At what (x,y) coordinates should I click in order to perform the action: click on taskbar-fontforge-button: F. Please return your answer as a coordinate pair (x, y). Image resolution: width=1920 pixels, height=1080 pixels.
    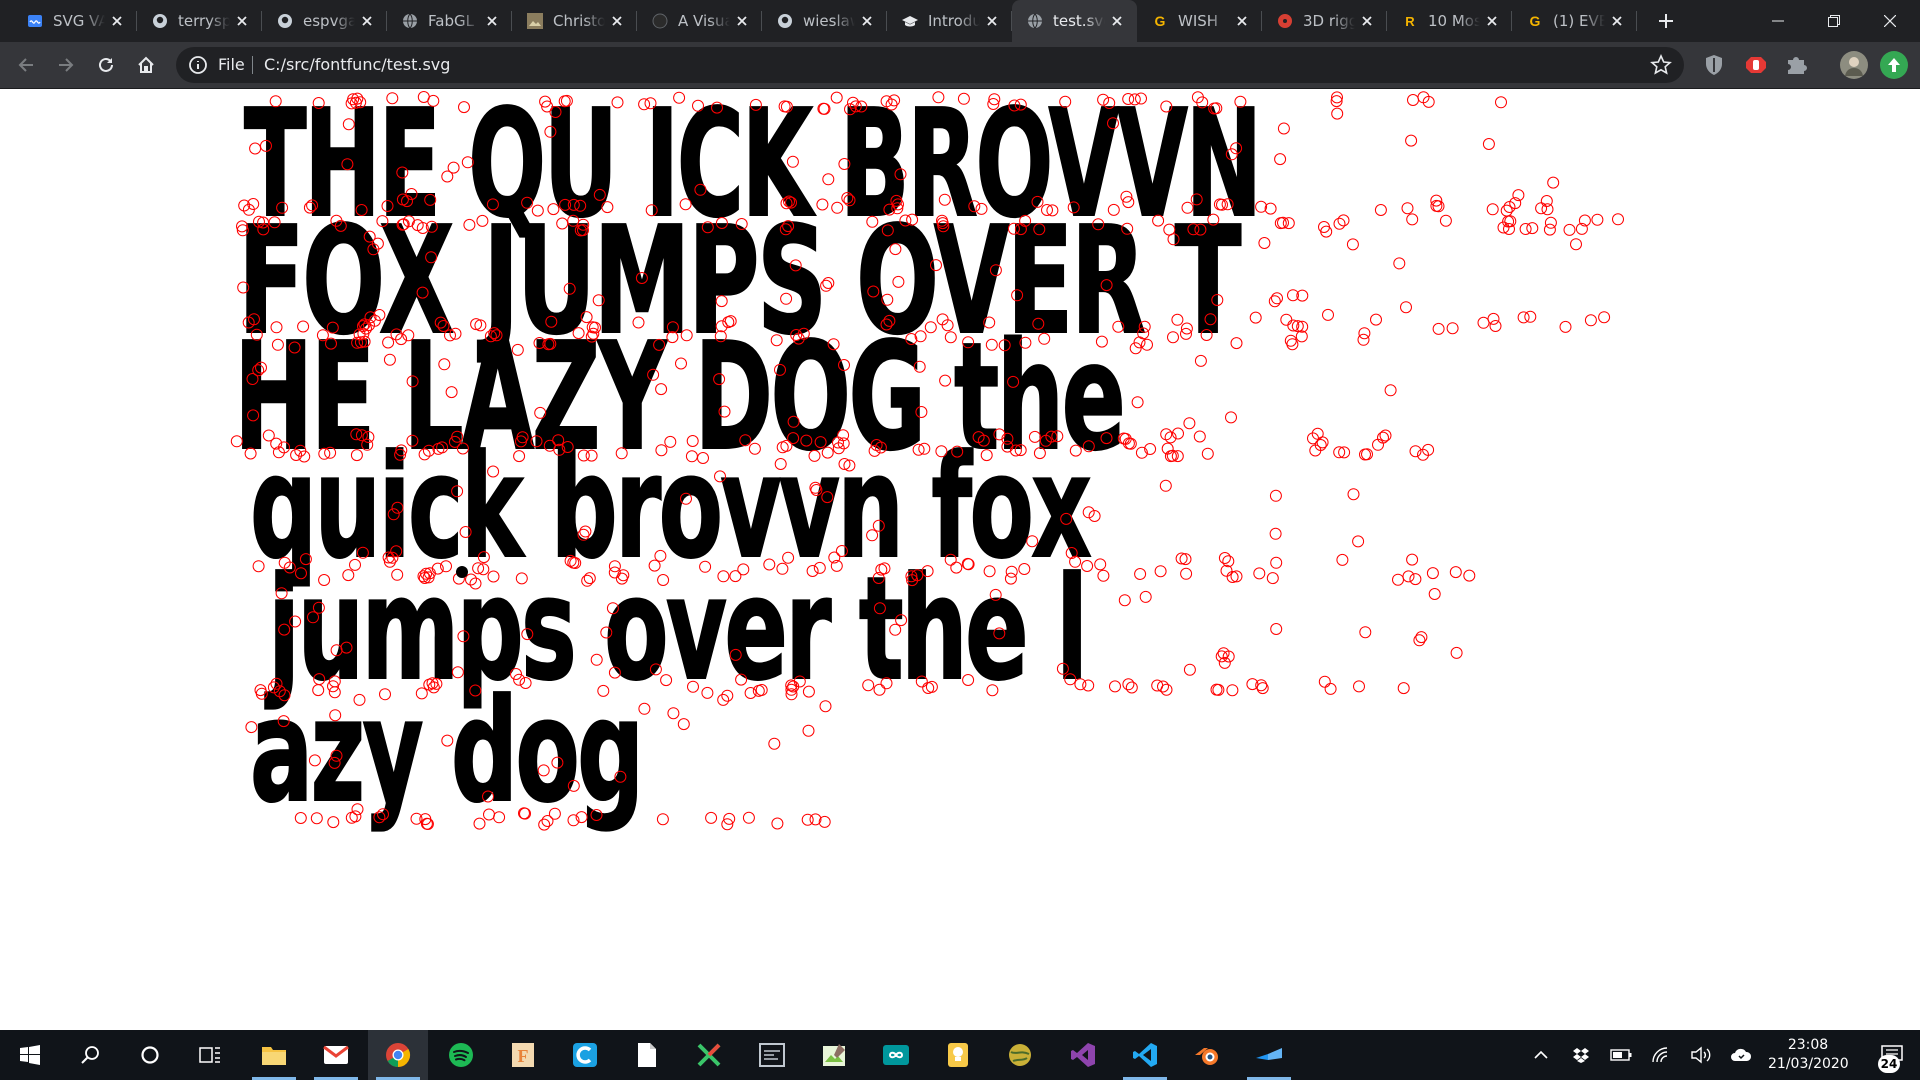
    Looking at the image, I should click on (523, 1055).